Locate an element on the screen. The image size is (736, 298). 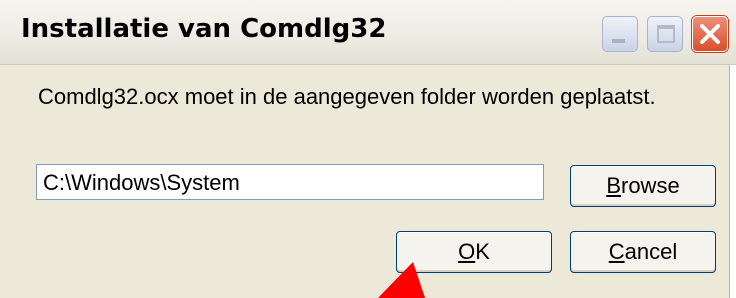
cancel-mnemonic: C is located at coordinates (616, 251).